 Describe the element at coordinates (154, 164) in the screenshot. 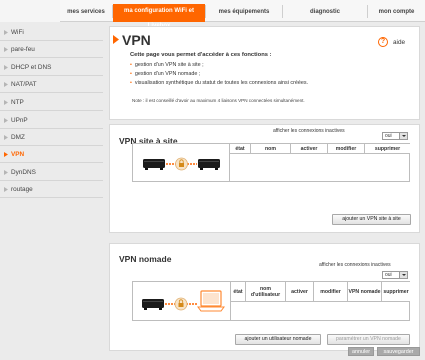

I see `router-left-icon` at that location.